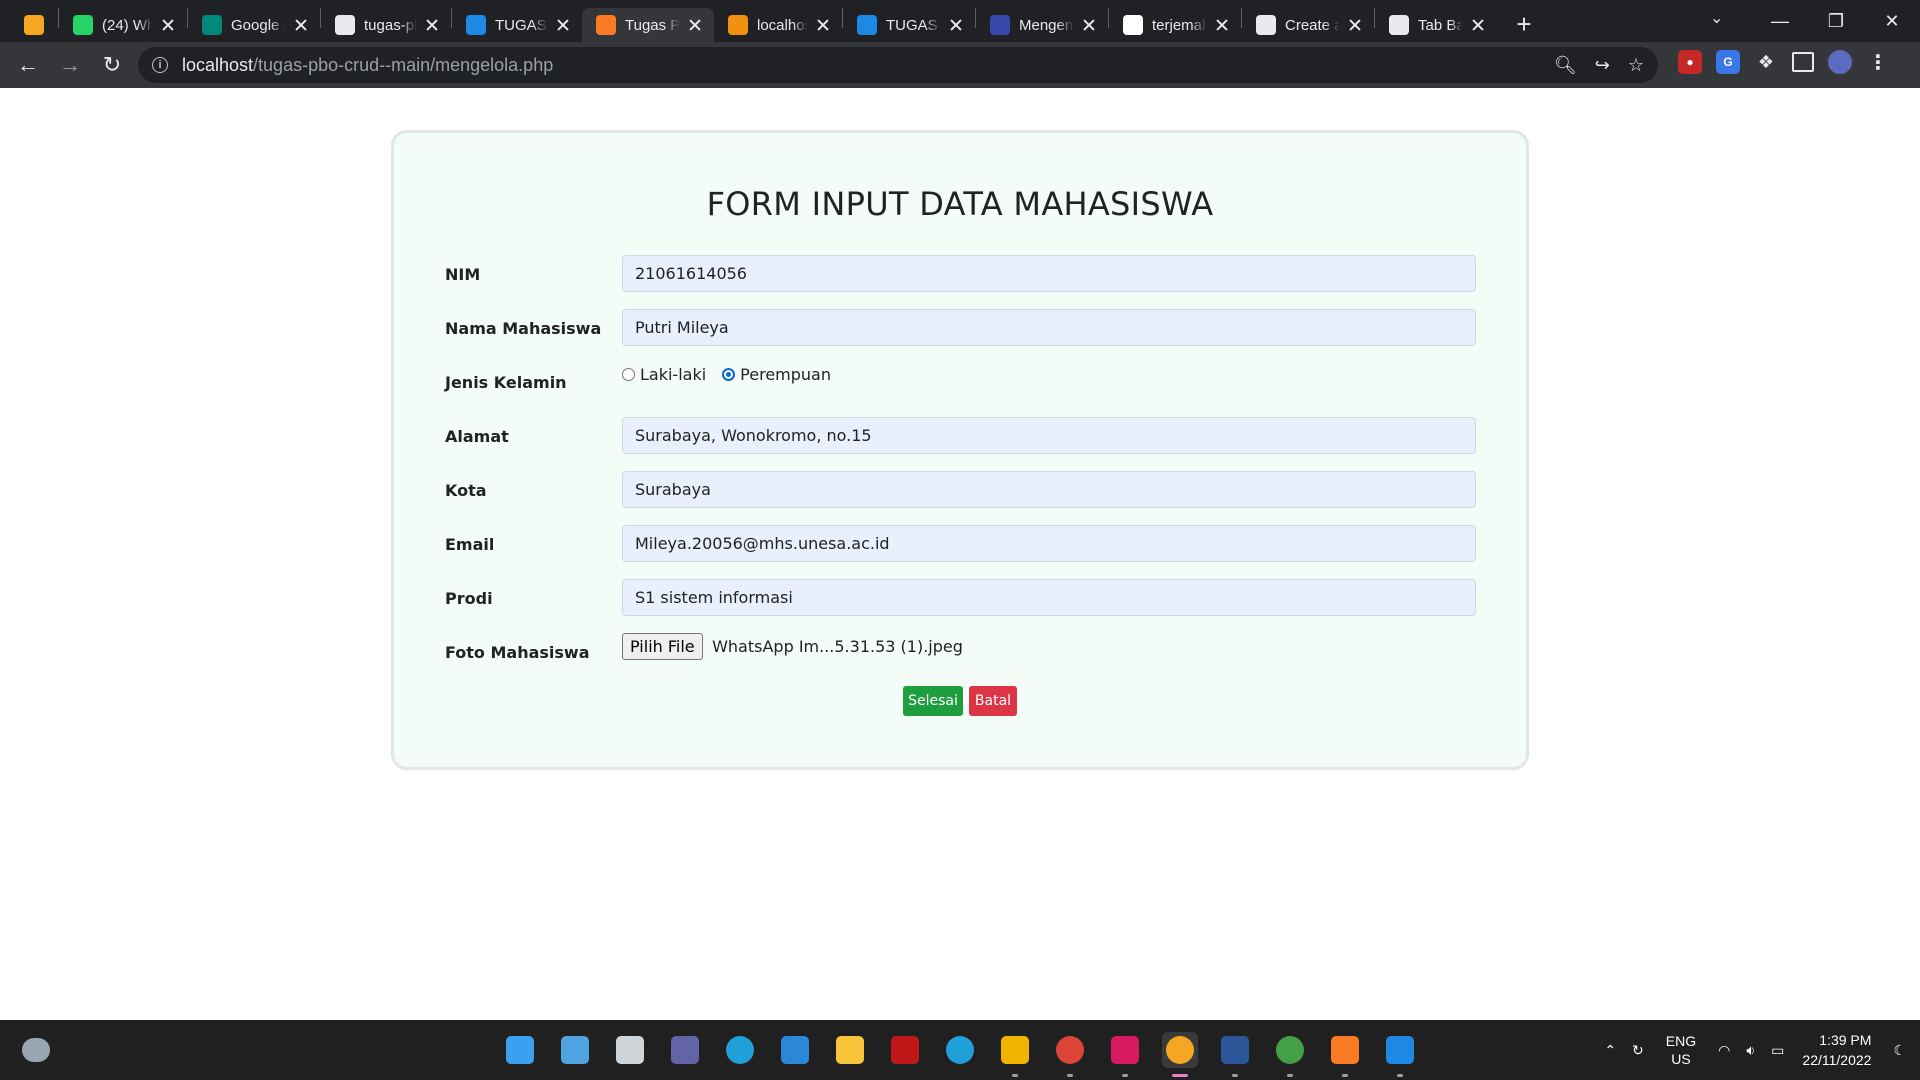 The height and width of the screenshot is (1080, 1920). What do you see at coordinates (673, 374) in the screenshot?
I see `gender-option-laki: Laki-laki` at bounding box center [673, 374].